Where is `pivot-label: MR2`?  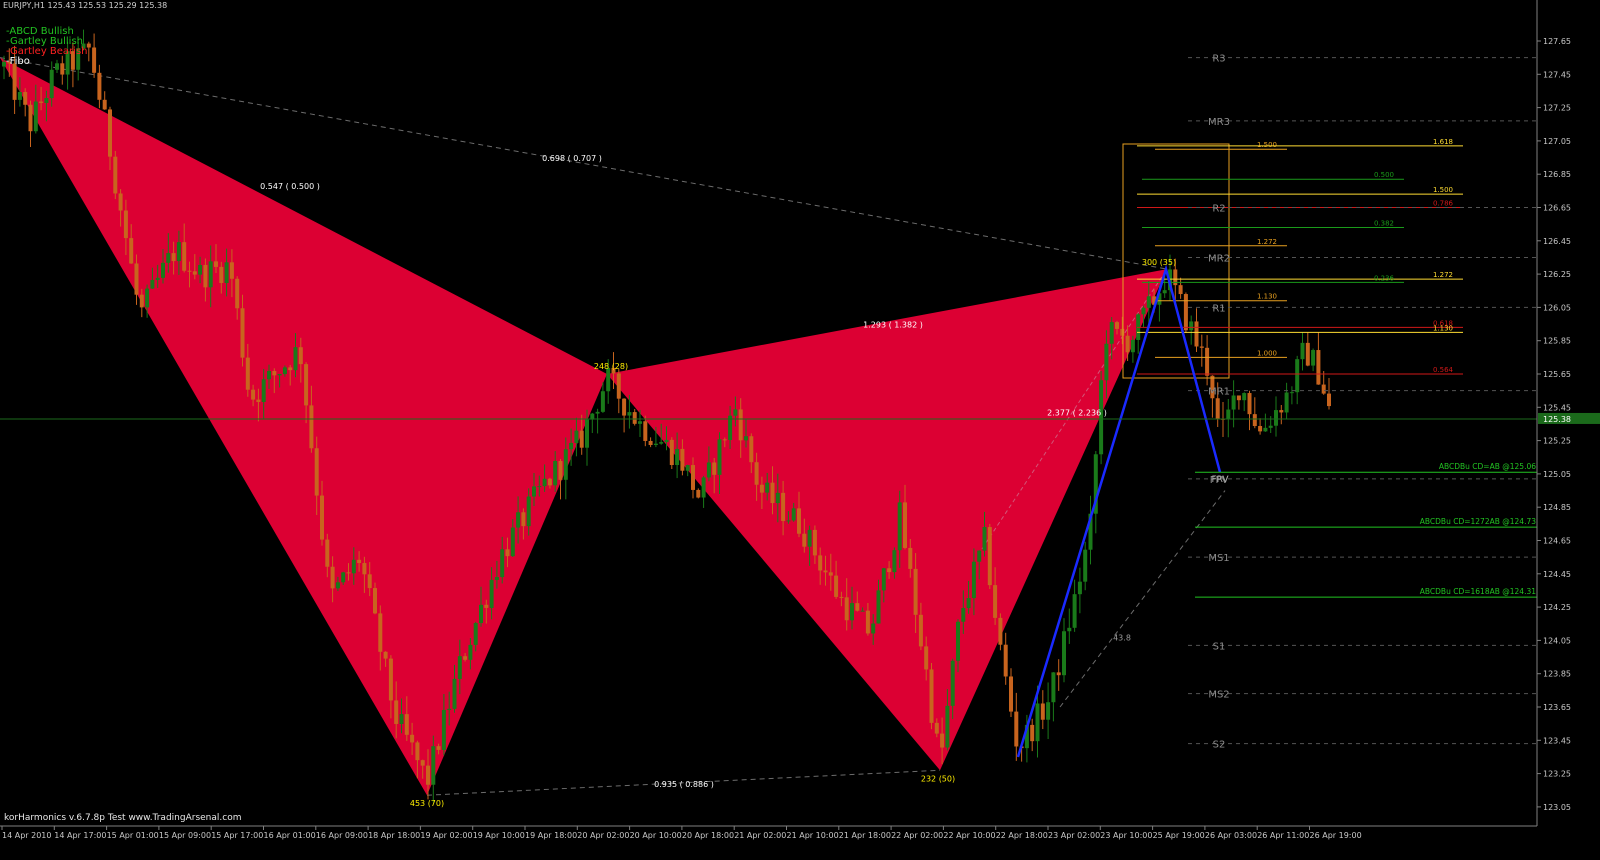
pivot-label: MR2 is located at coordinates (1219, 258).